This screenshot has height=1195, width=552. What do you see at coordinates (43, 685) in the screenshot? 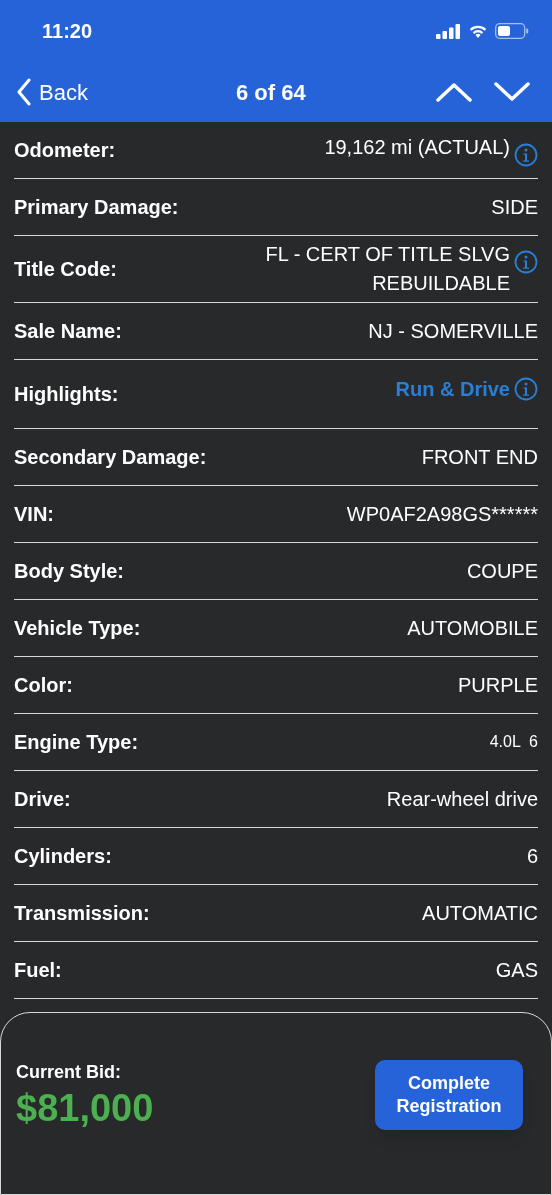
I see `detail-label: Color:` at bounding box center [43, 685].